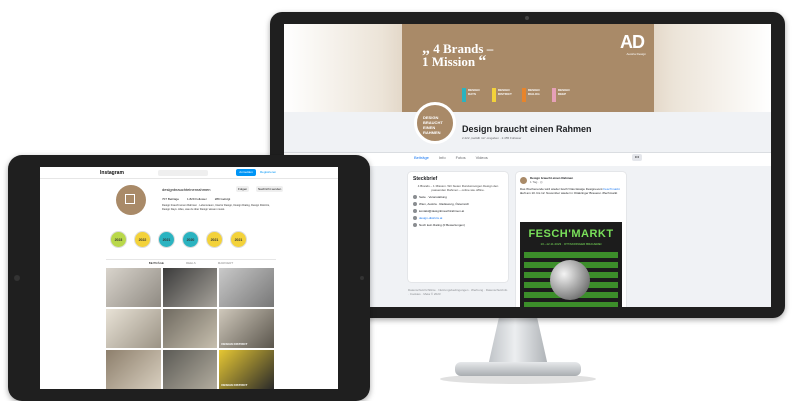  Describe the element at coordinates (156, 263) in the screenshot. I see `tab-posts: BEITRÄGE` at that location.